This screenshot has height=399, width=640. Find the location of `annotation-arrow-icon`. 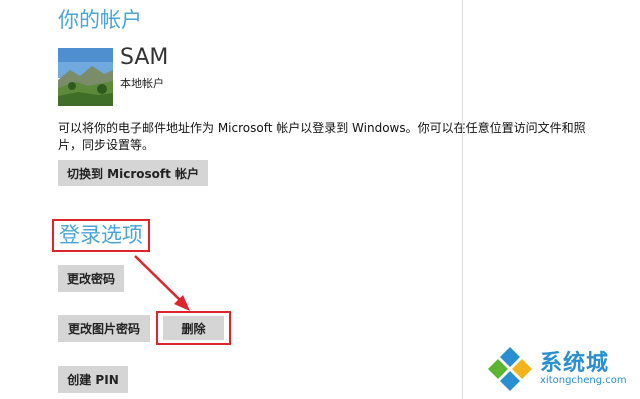

annotation-arrow-icon is located at coordinates (162, 283).